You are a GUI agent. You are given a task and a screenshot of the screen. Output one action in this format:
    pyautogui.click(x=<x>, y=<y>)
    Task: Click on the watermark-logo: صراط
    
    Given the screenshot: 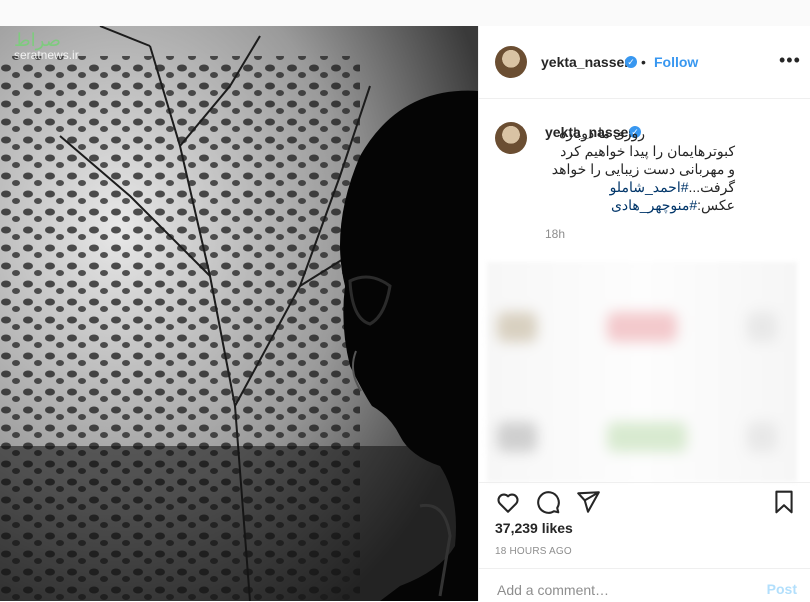 What is the action you would take?
    pyautogui.click(x=37, y=40)
    